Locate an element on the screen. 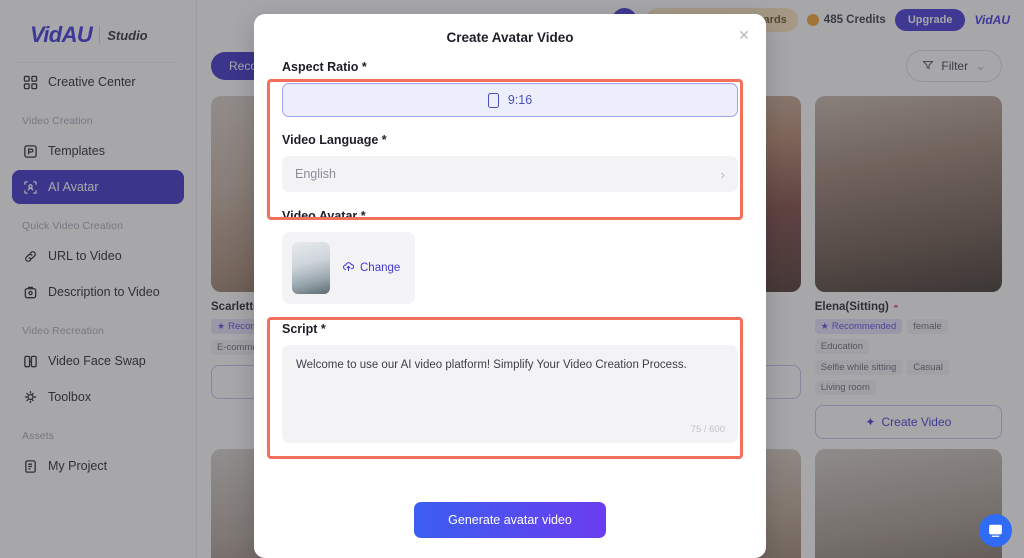  video-avatar-picker: Change is located at coordinates (348, 268).